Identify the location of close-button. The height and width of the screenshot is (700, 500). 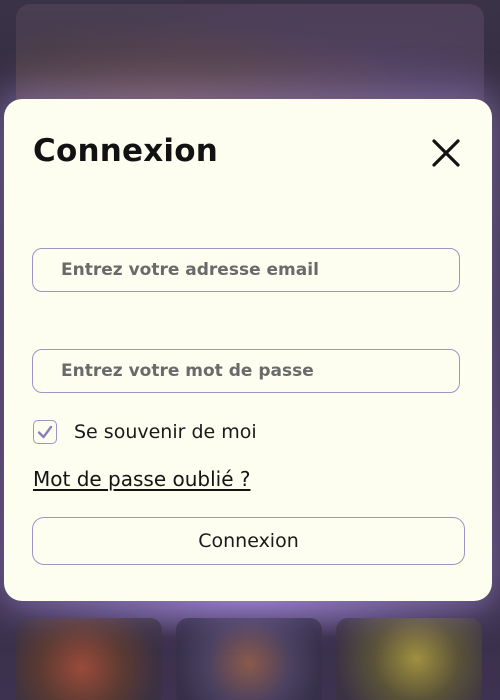
(446, 153).